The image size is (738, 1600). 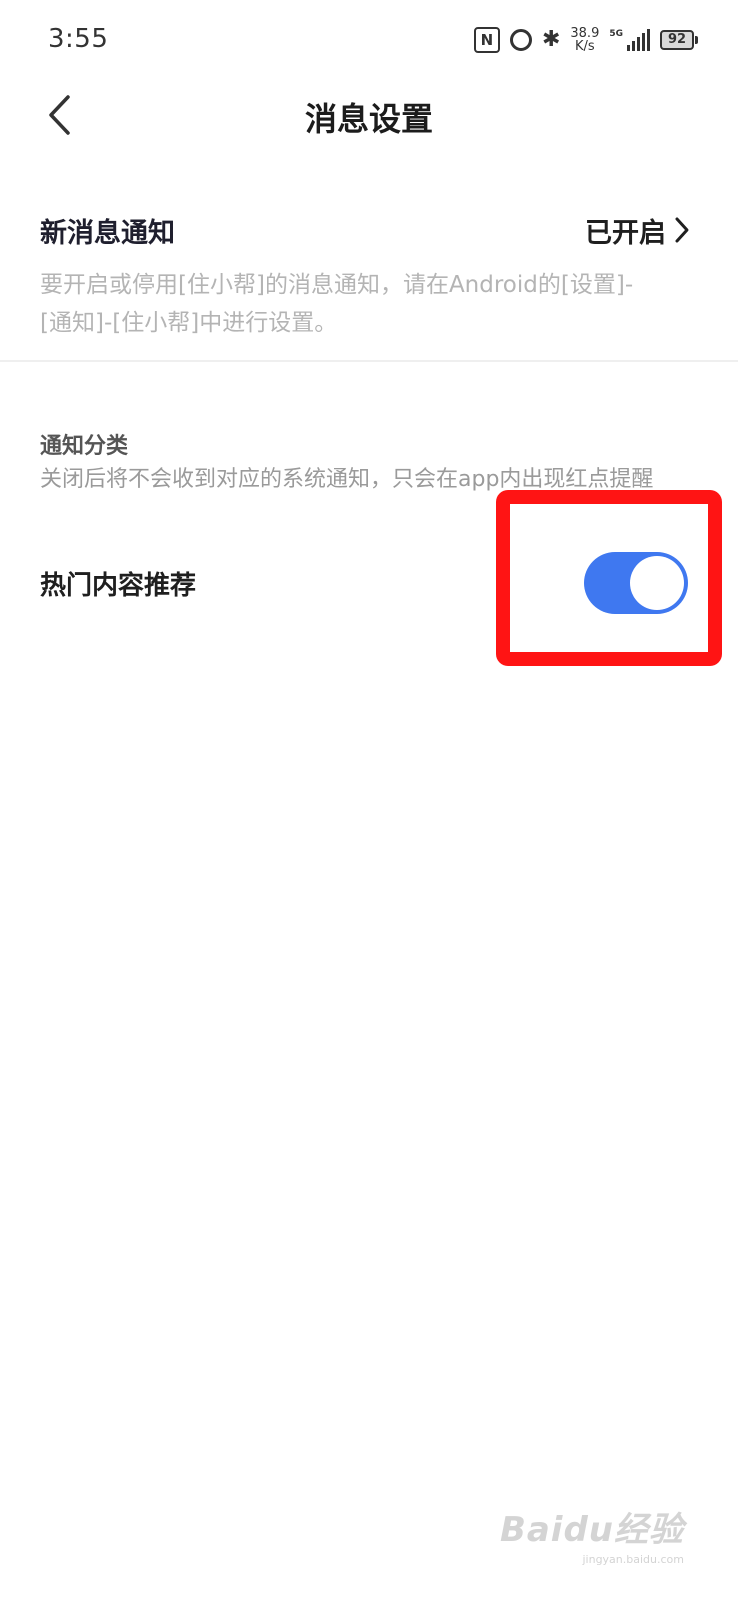 What do you see at coordinates (84, 446) in the screenshot?
I see `category-title: 通知分类` at bounding box center [84, 446].